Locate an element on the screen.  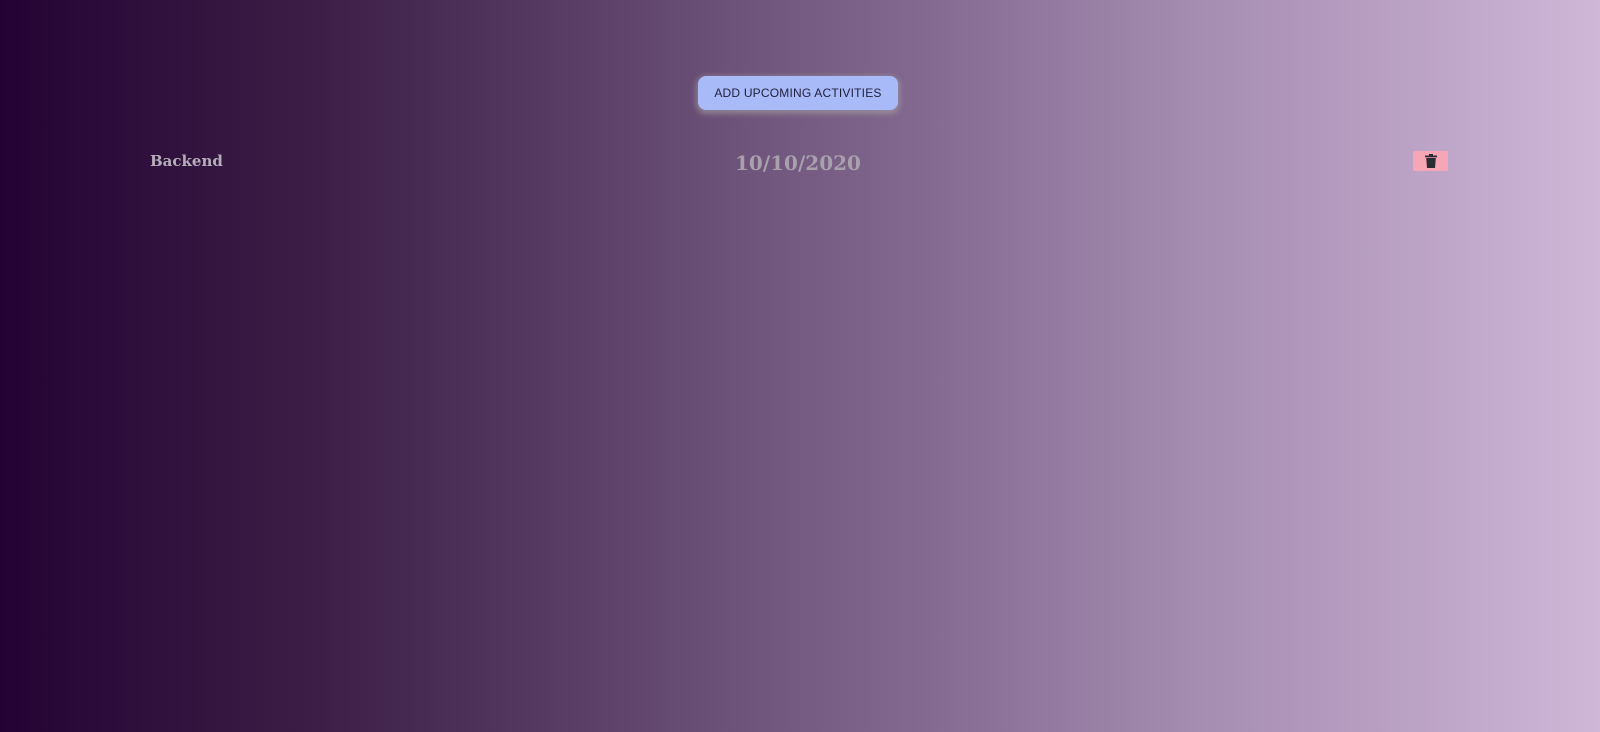
activity-row: Backend 10/10/2020 is located at coordinates (800, 165).